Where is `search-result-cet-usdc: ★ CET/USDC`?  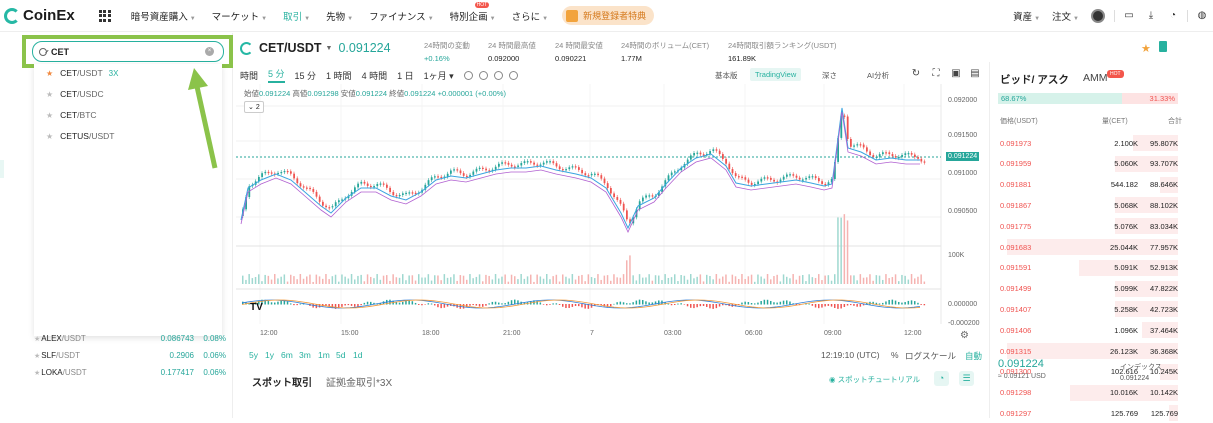 search-result-cet-usdc: ★ CET/USDC is located at coordinates (75, 94).